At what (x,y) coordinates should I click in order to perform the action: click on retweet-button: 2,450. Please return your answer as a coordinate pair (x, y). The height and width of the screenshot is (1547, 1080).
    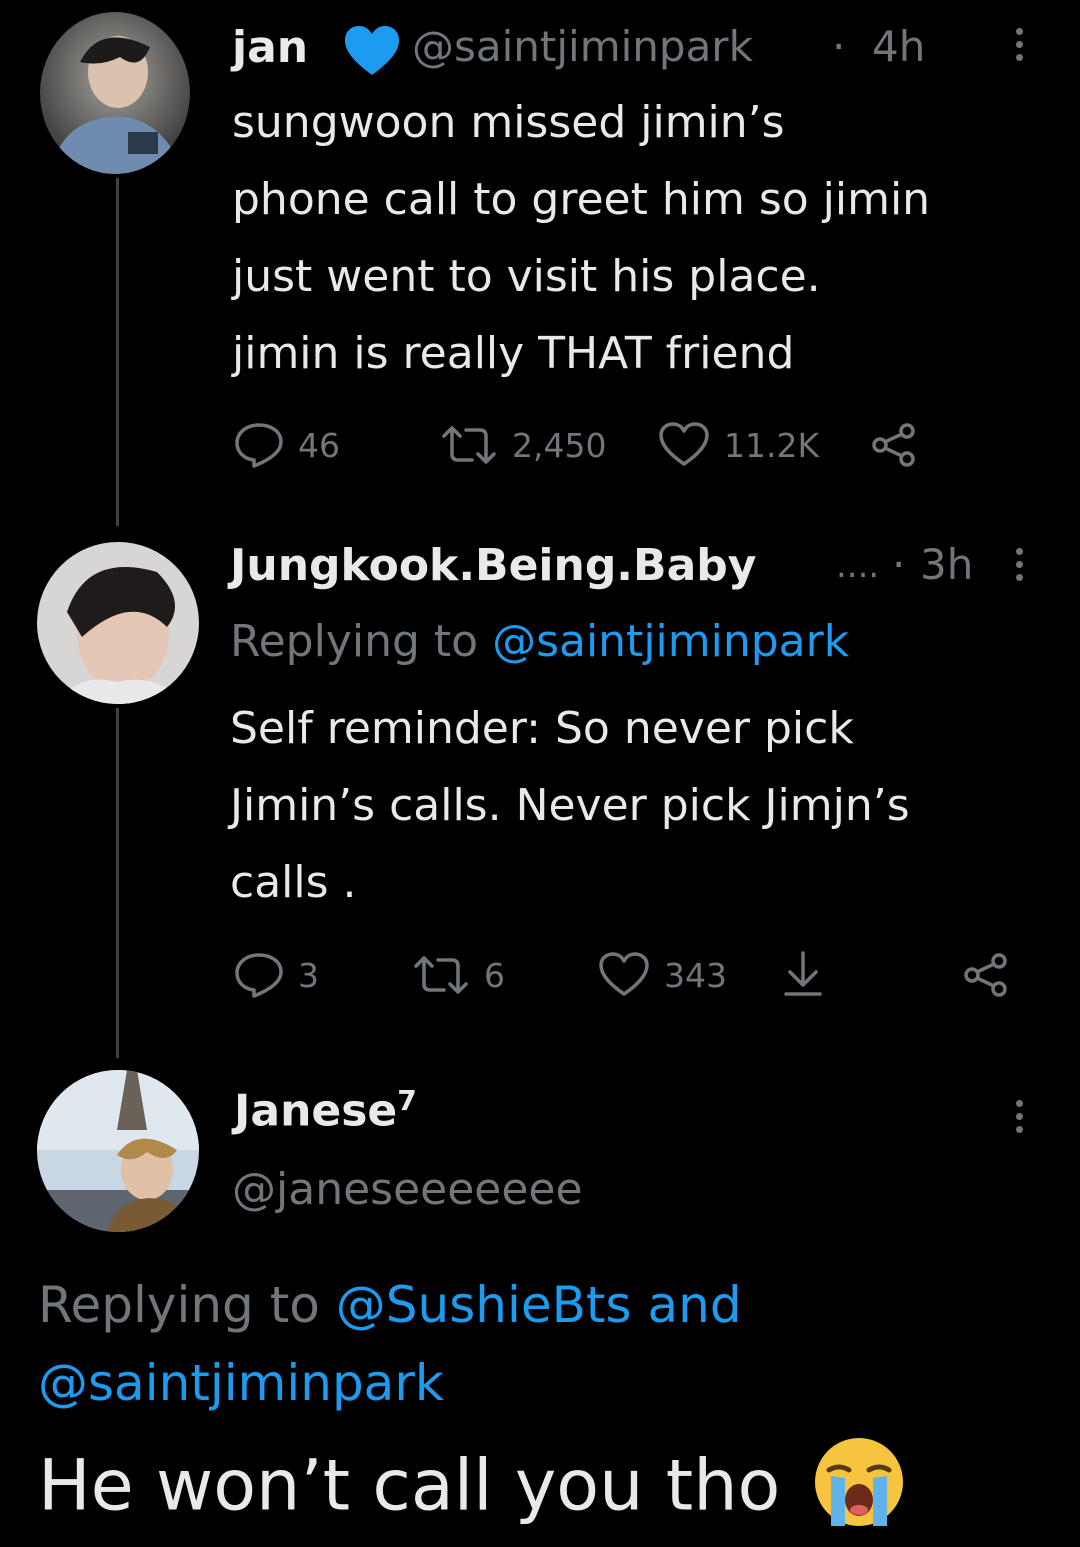
    Looking at the image, I should click on (523, 445).